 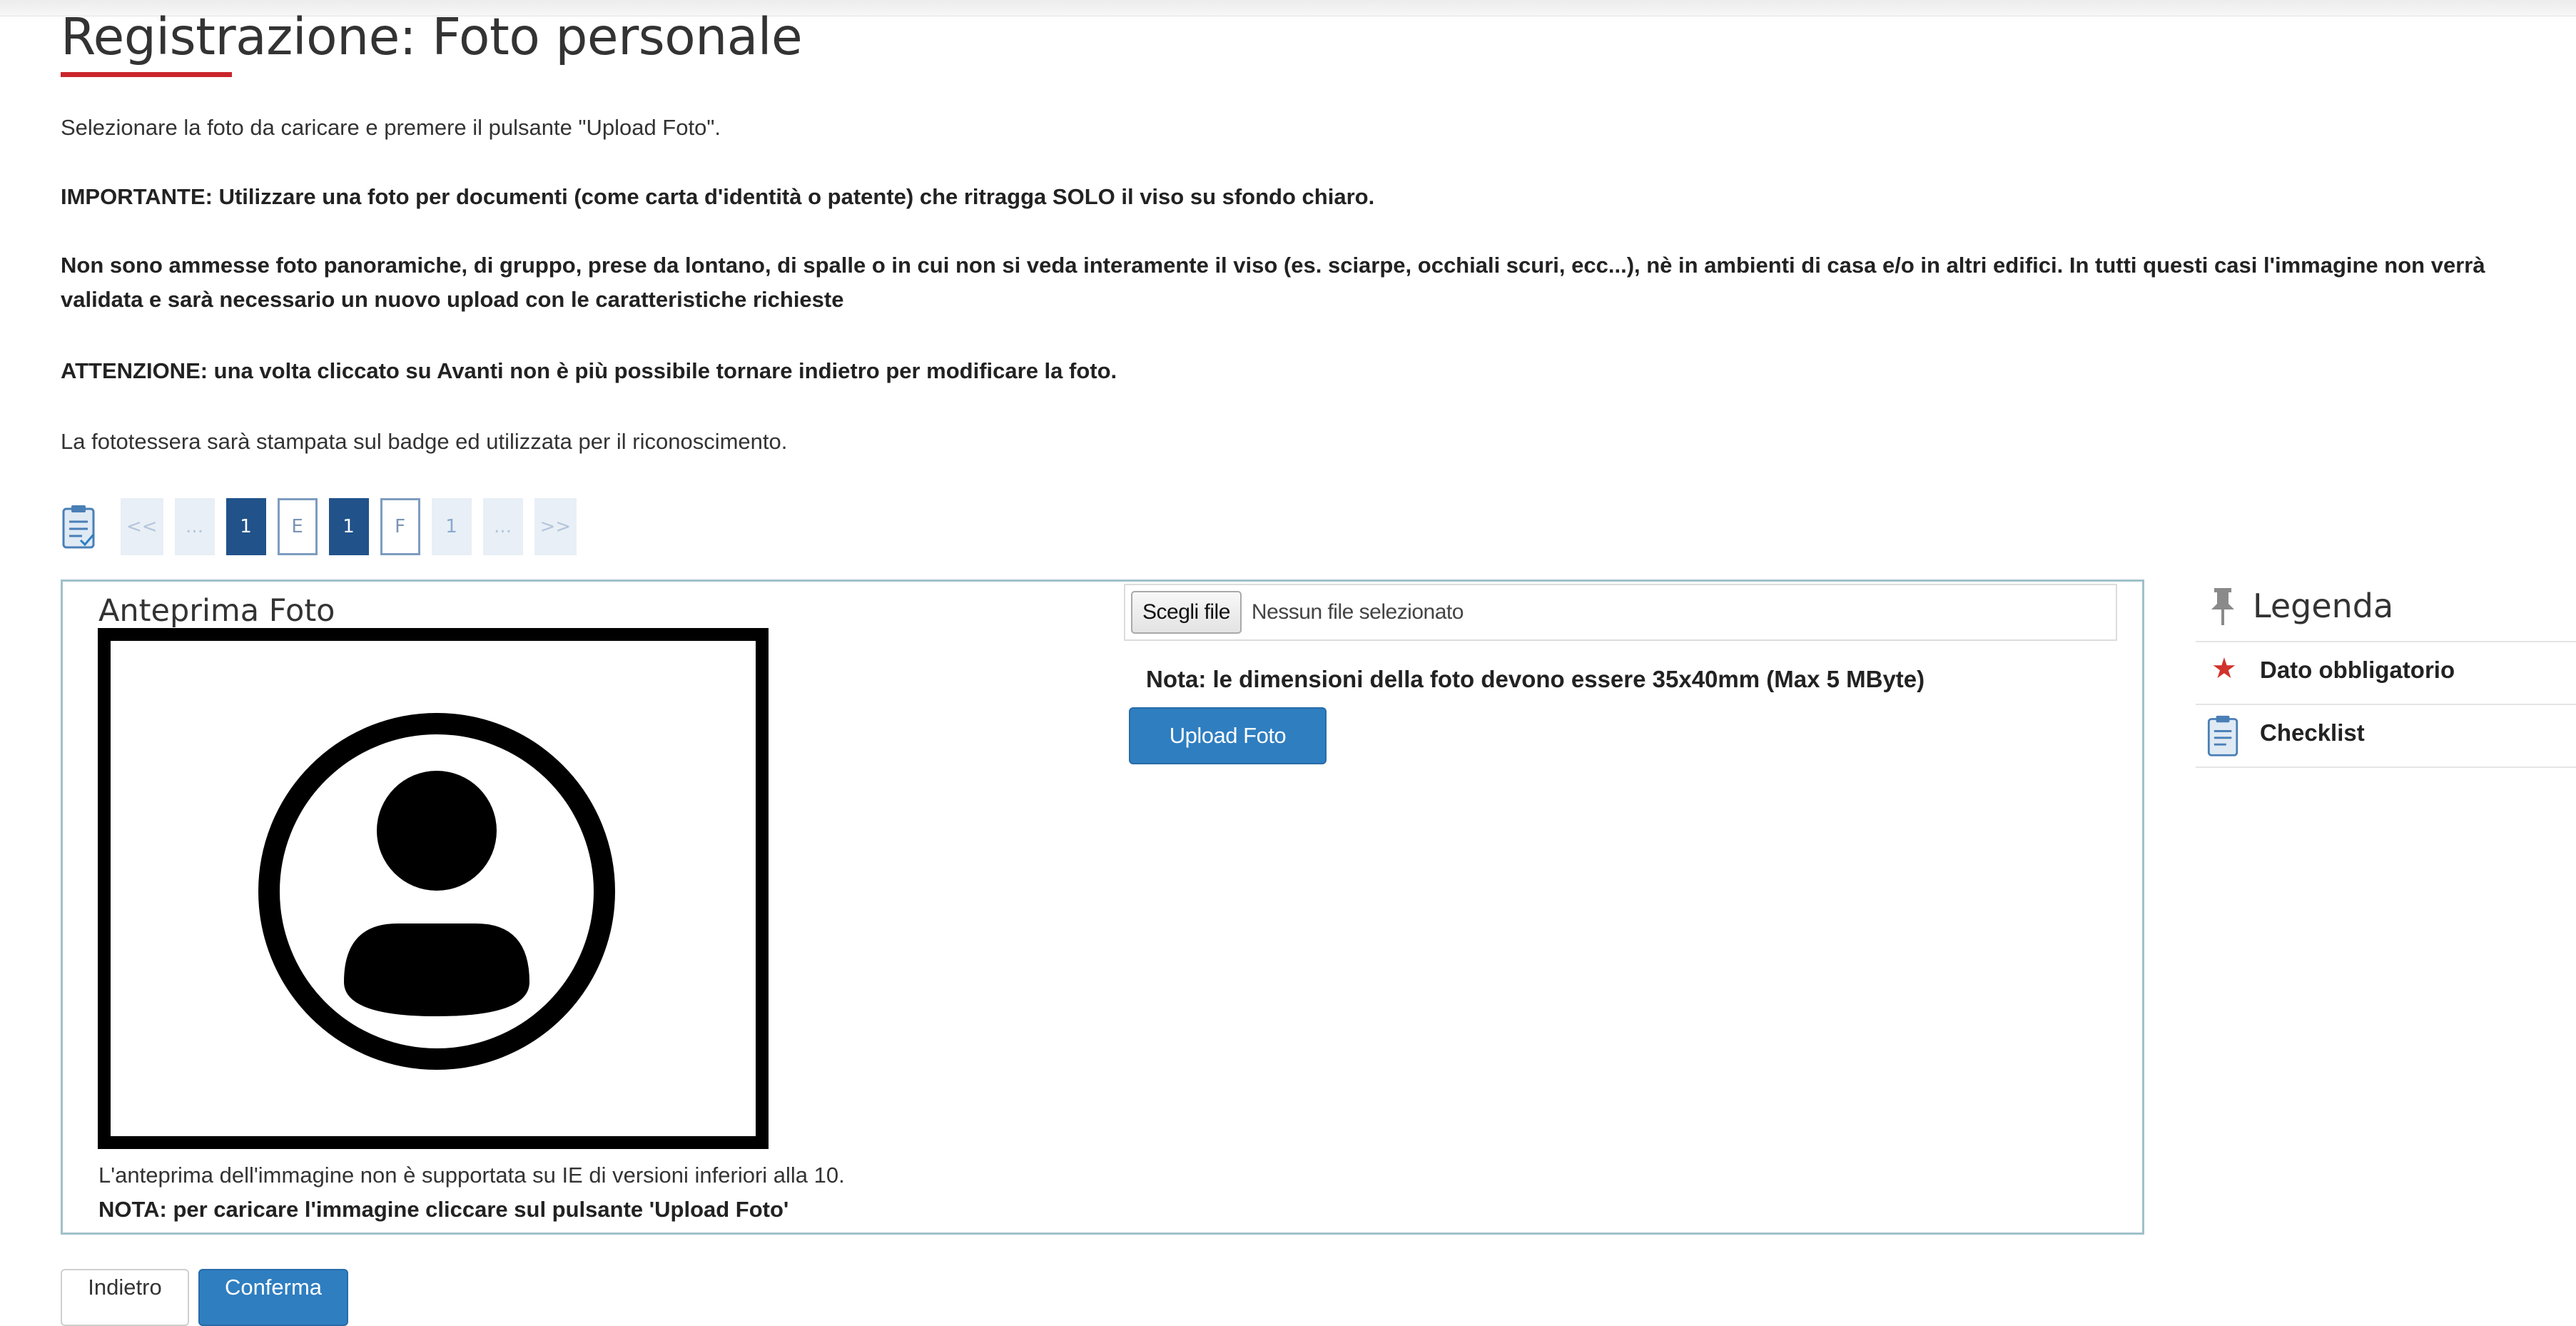 What do you see at coordinates (1186, 612) in the screenshot?
I see `choose-file-button: Scegli file` at bounding box center [1186, 612].